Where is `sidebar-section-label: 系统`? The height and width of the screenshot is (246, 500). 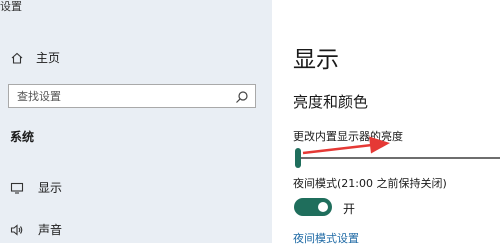
sidebar-section-label: 系统 is located at coordinates (22, 137).